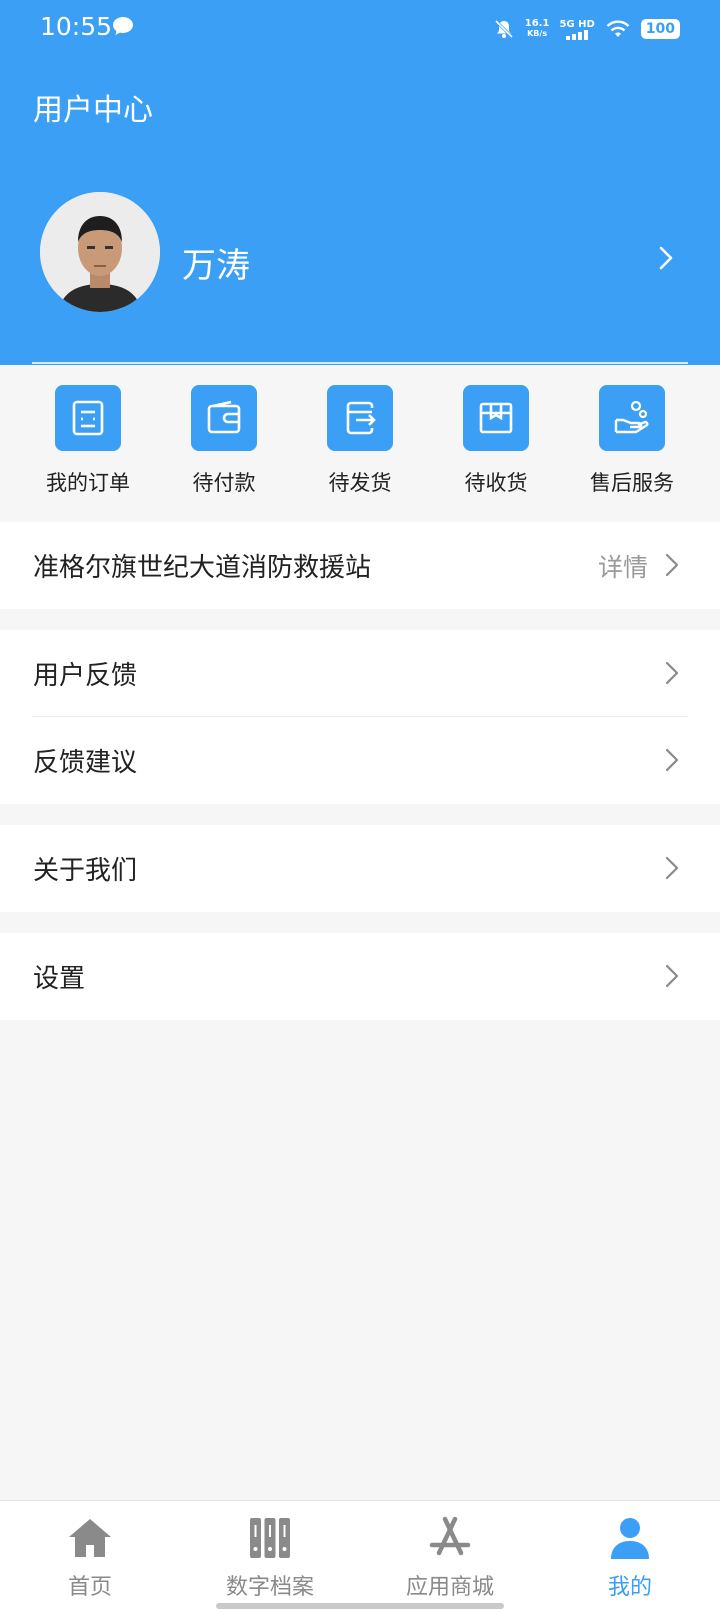 This screenshot has height=1612, width=720. Describe the element at coordinates (224, 483) in the screenshot. I see `order-label: 待付款` at that location.